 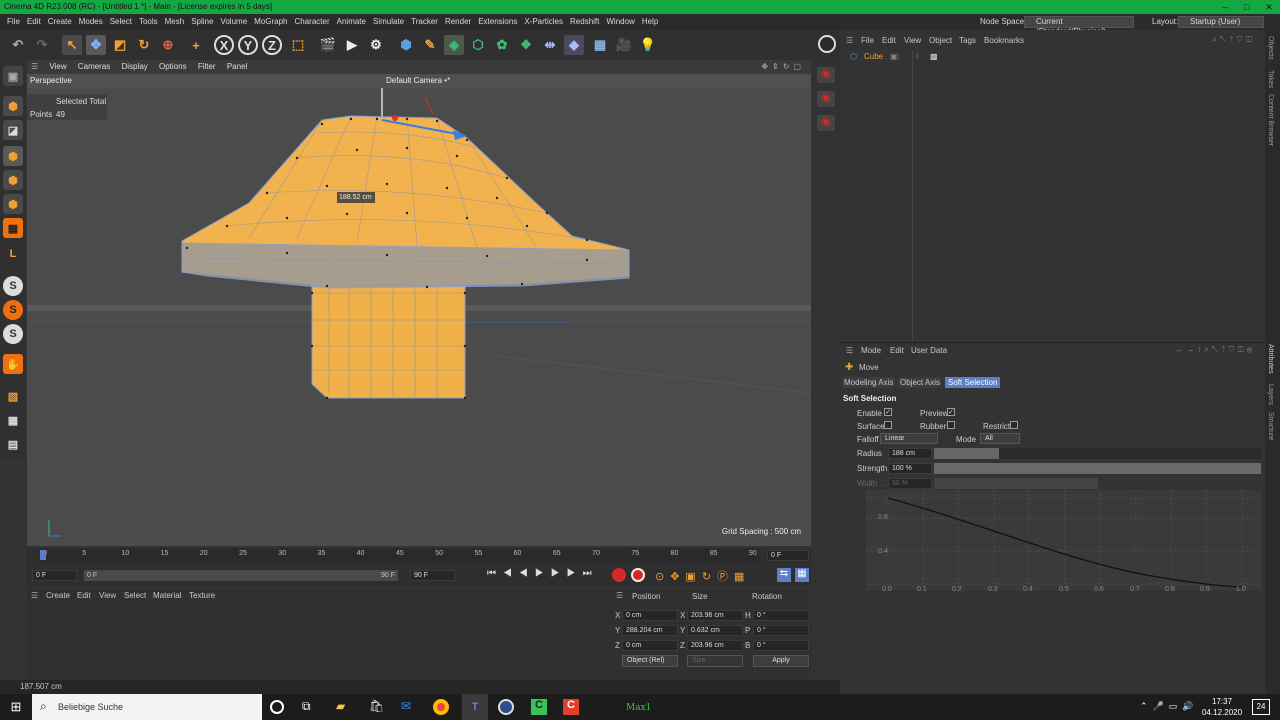 What do you see at coordinates (13, 22) in the screenshot?
I see `menu-file: File` at bounding box center [13, 22].